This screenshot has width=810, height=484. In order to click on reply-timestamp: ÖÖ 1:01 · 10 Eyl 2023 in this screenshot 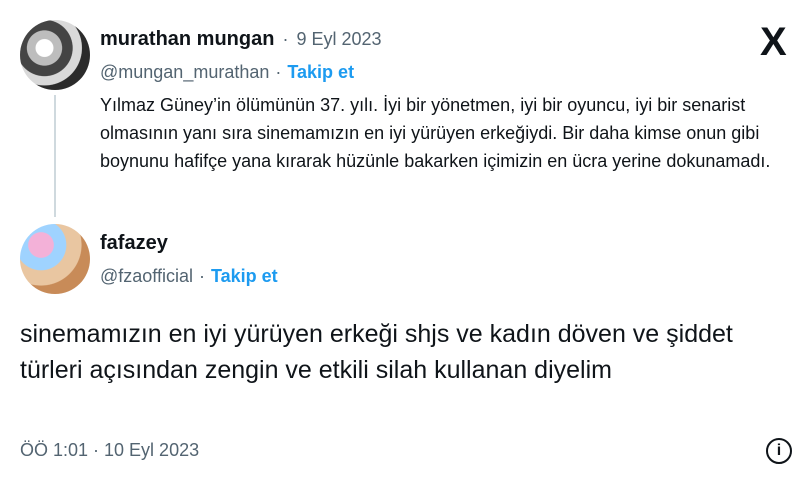, I will do `click(109, 450)`.